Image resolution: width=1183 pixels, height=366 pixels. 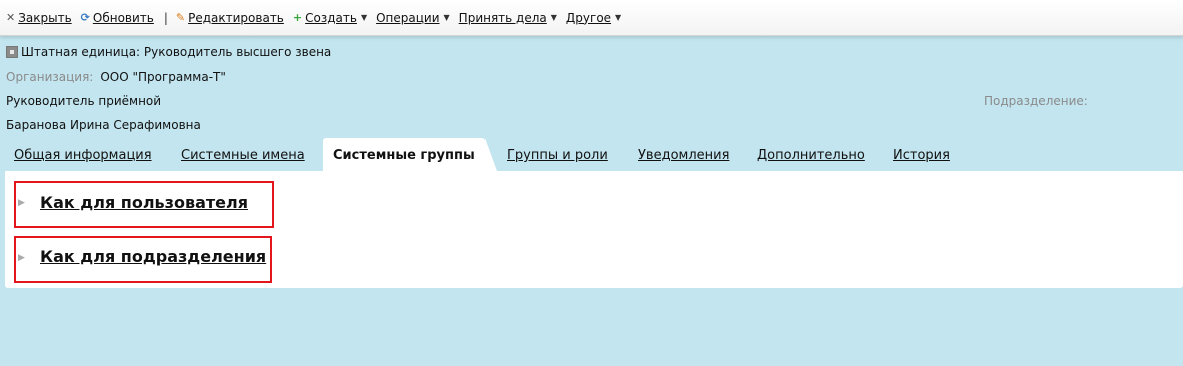 I want to click on tab-history: История, so click(x=921, y=155).